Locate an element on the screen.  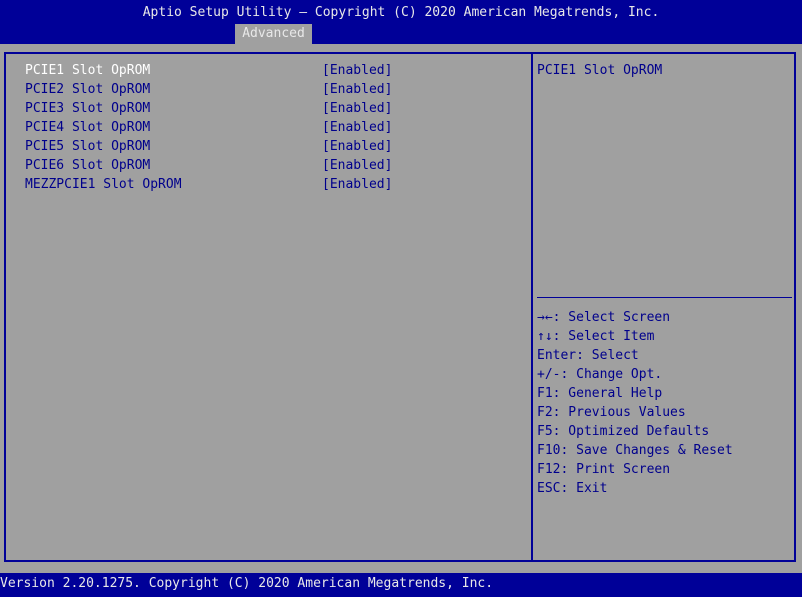
setting-row-pcie2: PCIE2 Slot OpROM [Enabled] is located at coordinates (265, 91).